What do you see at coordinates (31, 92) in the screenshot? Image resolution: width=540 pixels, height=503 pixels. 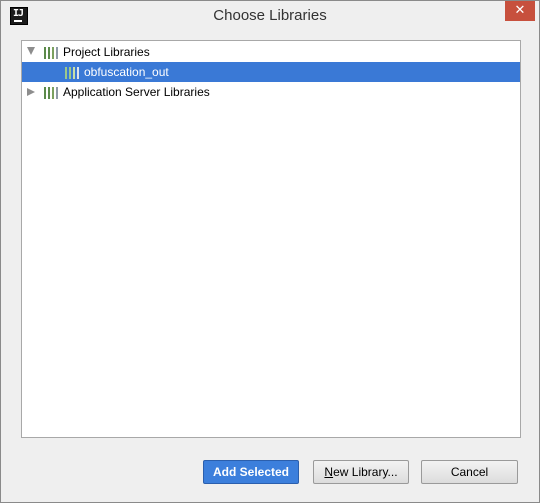 I see `collapse-arrow-icon` at bounding box center [31, 92].